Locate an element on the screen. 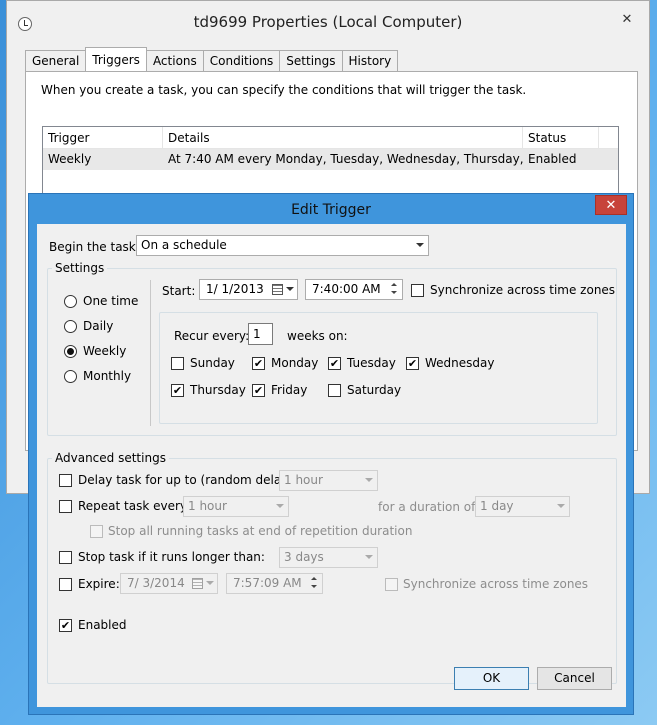 Image resolution: width=657 pixels, height=725 pixels. table-header: Trigger Details Status is located at coordinates (330, 138).